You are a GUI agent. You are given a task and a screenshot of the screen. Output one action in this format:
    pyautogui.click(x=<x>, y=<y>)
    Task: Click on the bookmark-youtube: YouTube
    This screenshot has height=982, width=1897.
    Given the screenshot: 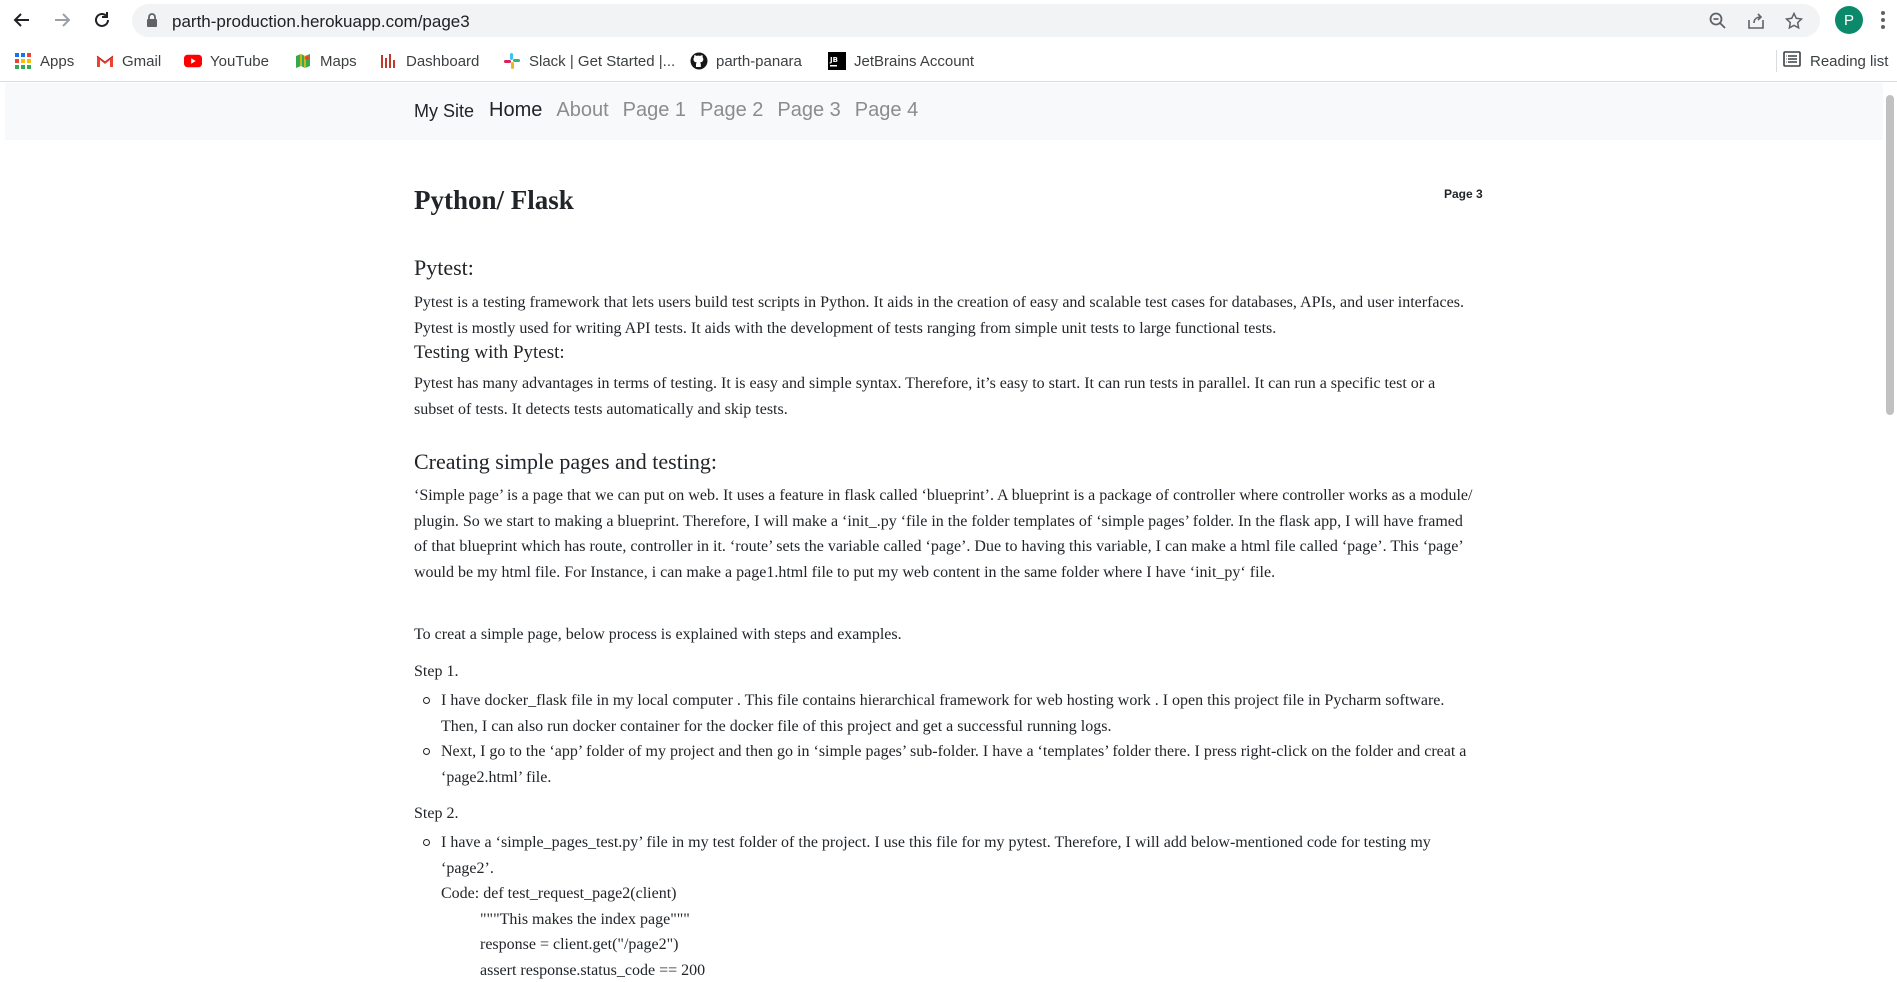 What is the action you would take?
    pyautogui.click(x=226, y=61)
    